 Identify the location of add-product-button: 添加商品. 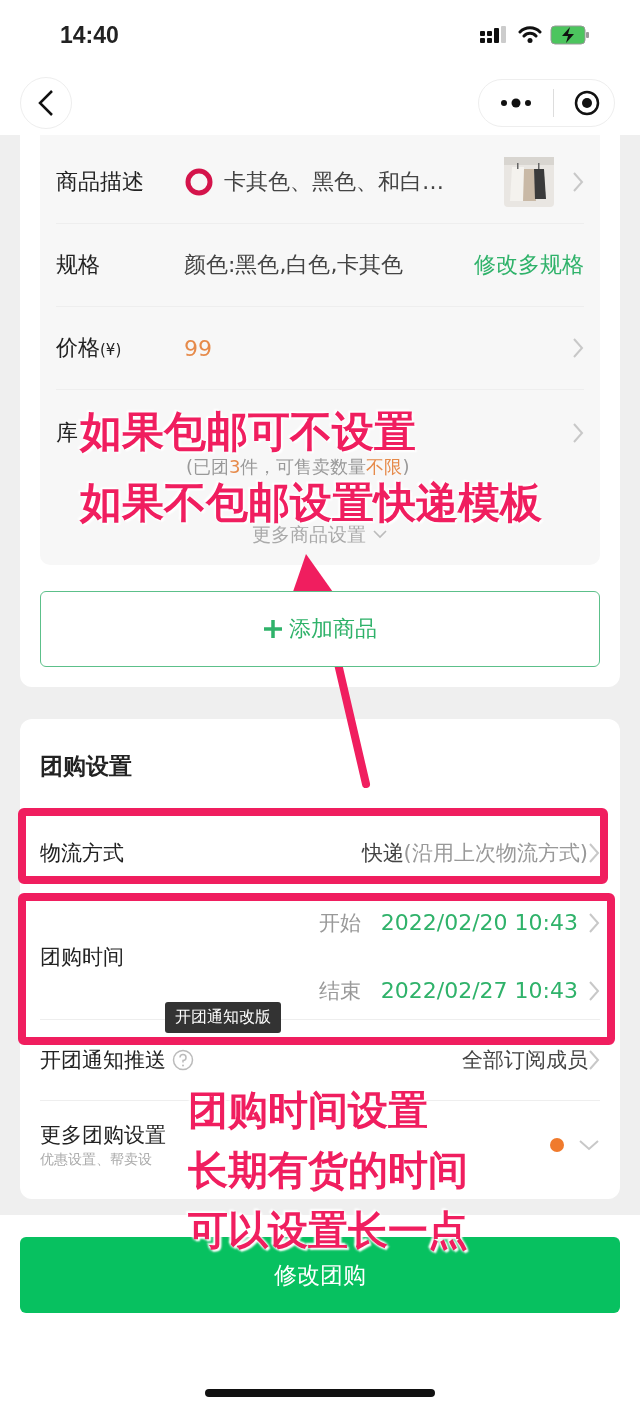
(320, 629).